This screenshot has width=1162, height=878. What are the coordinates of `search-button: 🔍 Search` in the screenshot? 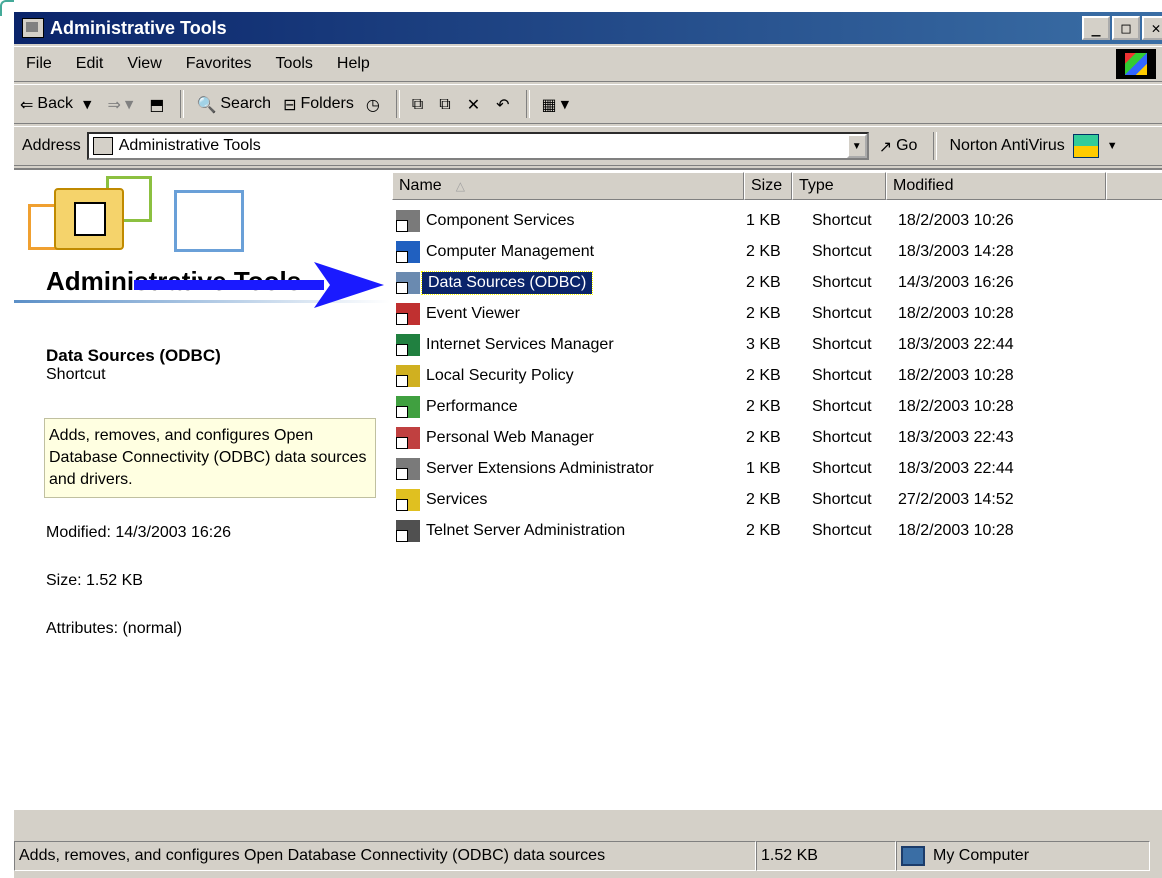 It's located at (233, 104).